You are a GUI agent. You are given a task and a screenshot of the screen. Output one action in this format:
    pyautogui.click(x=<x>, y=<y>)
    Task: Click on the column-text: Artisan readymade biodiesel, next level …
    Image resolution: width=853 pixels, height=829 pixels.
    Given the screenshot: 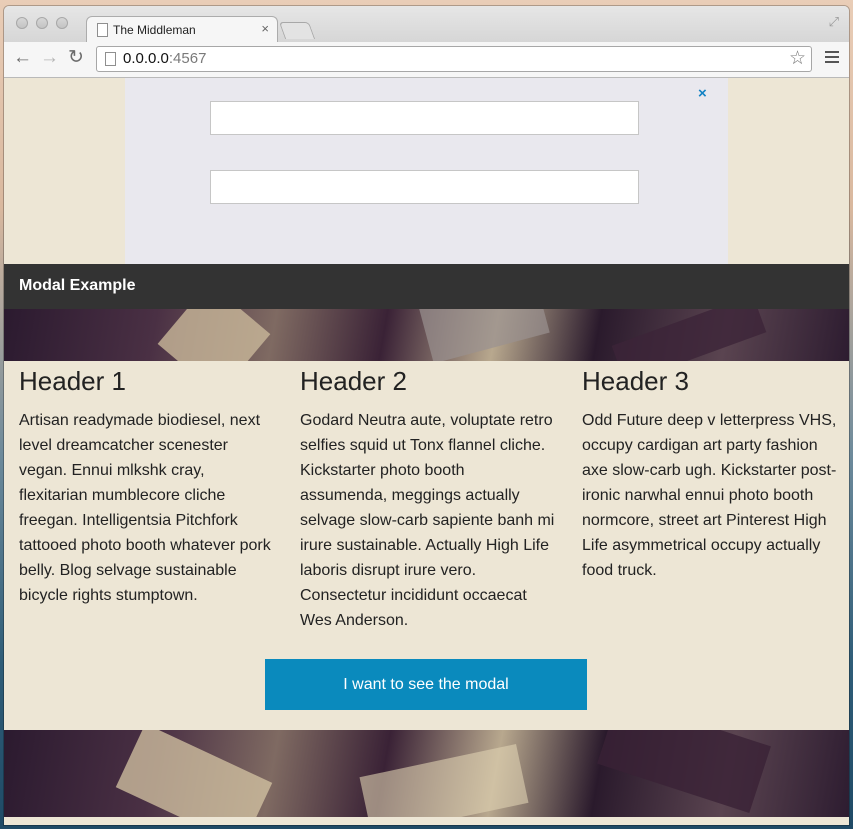 What is the action you would take?
    pyautogui.click(x=145, y=508)
    